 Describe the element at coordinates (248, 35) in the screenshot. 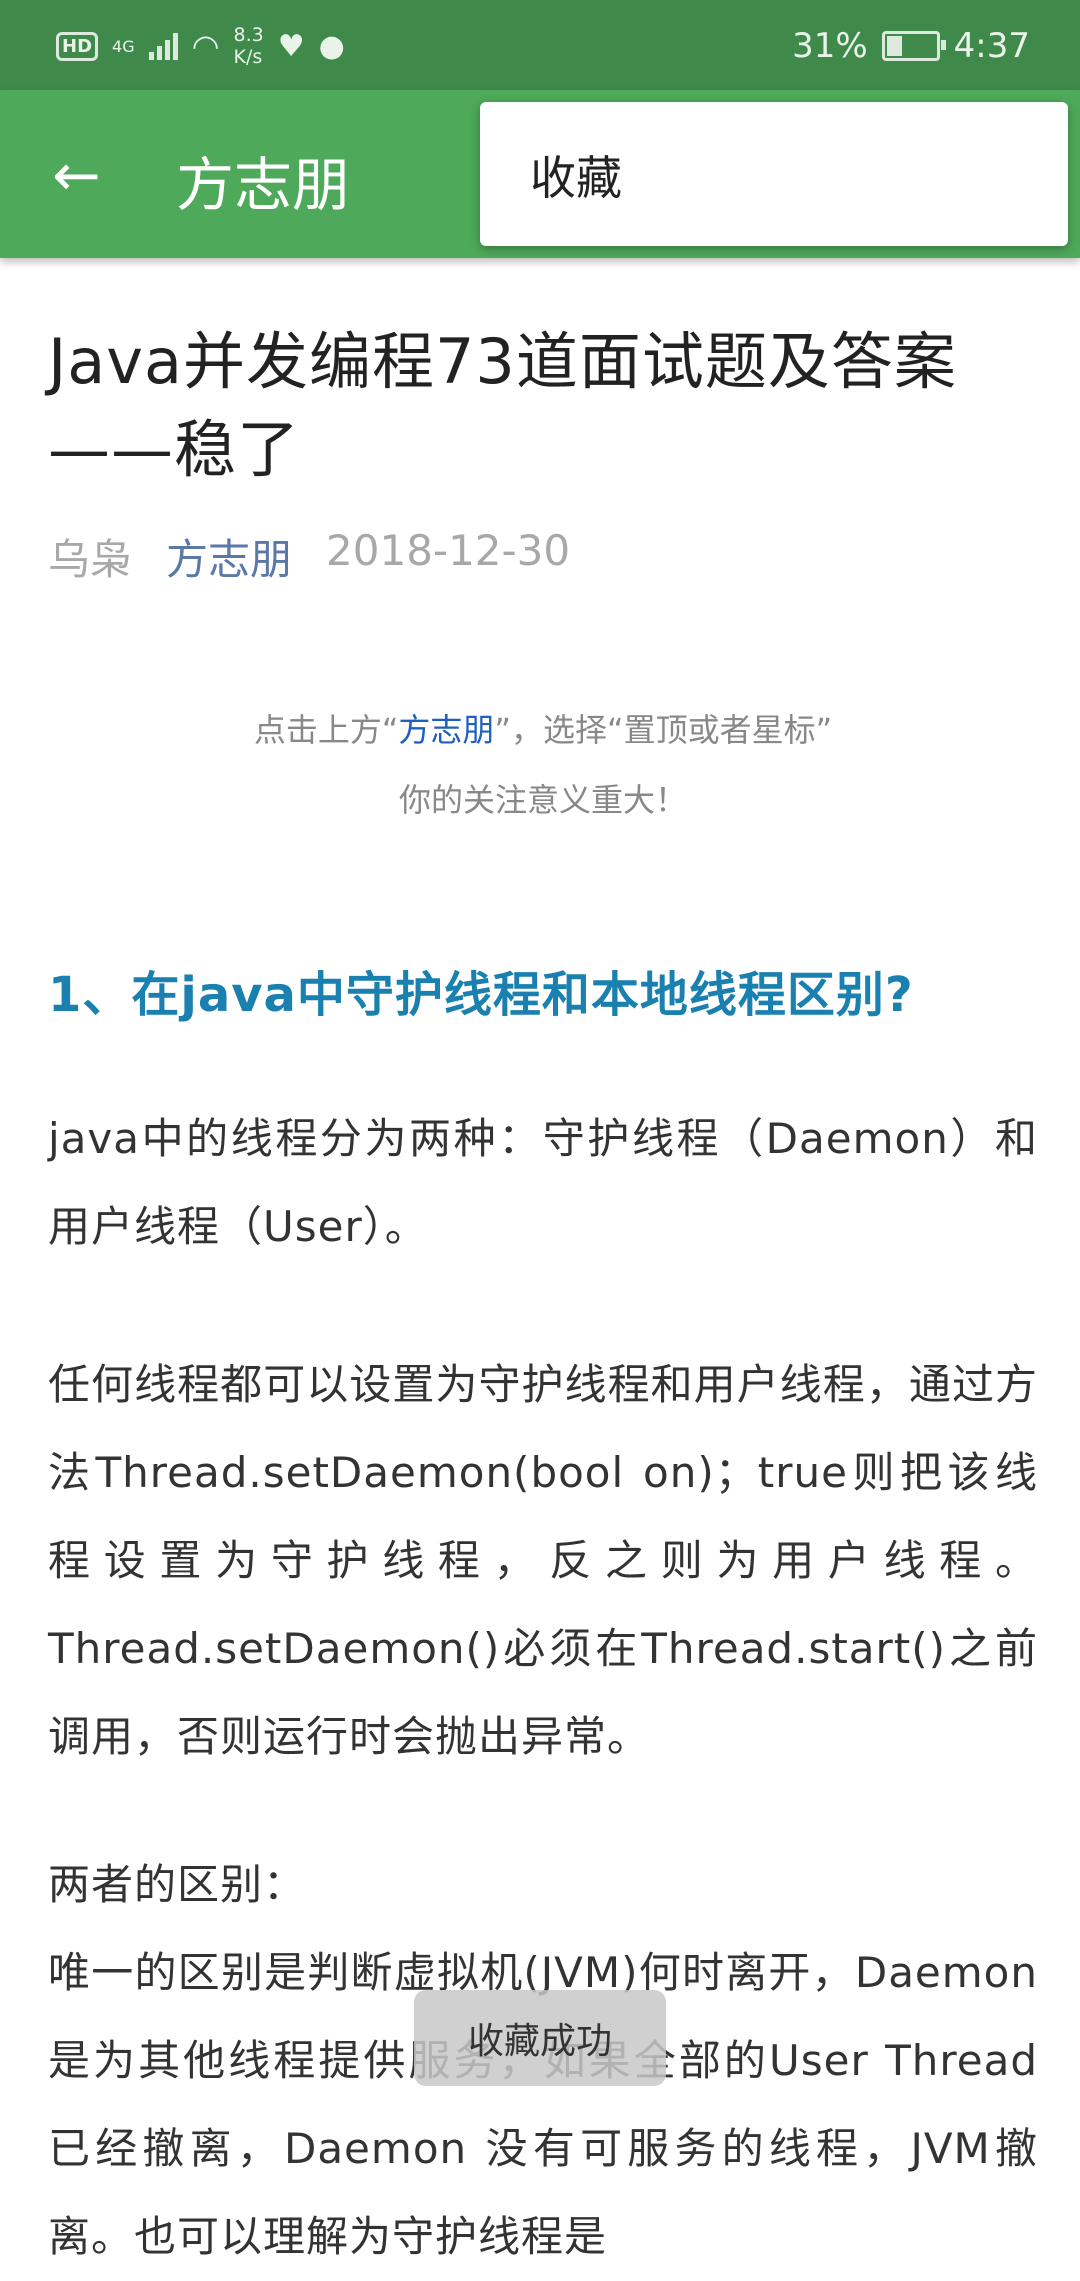

I see `speed-value: 8.3` at that location.